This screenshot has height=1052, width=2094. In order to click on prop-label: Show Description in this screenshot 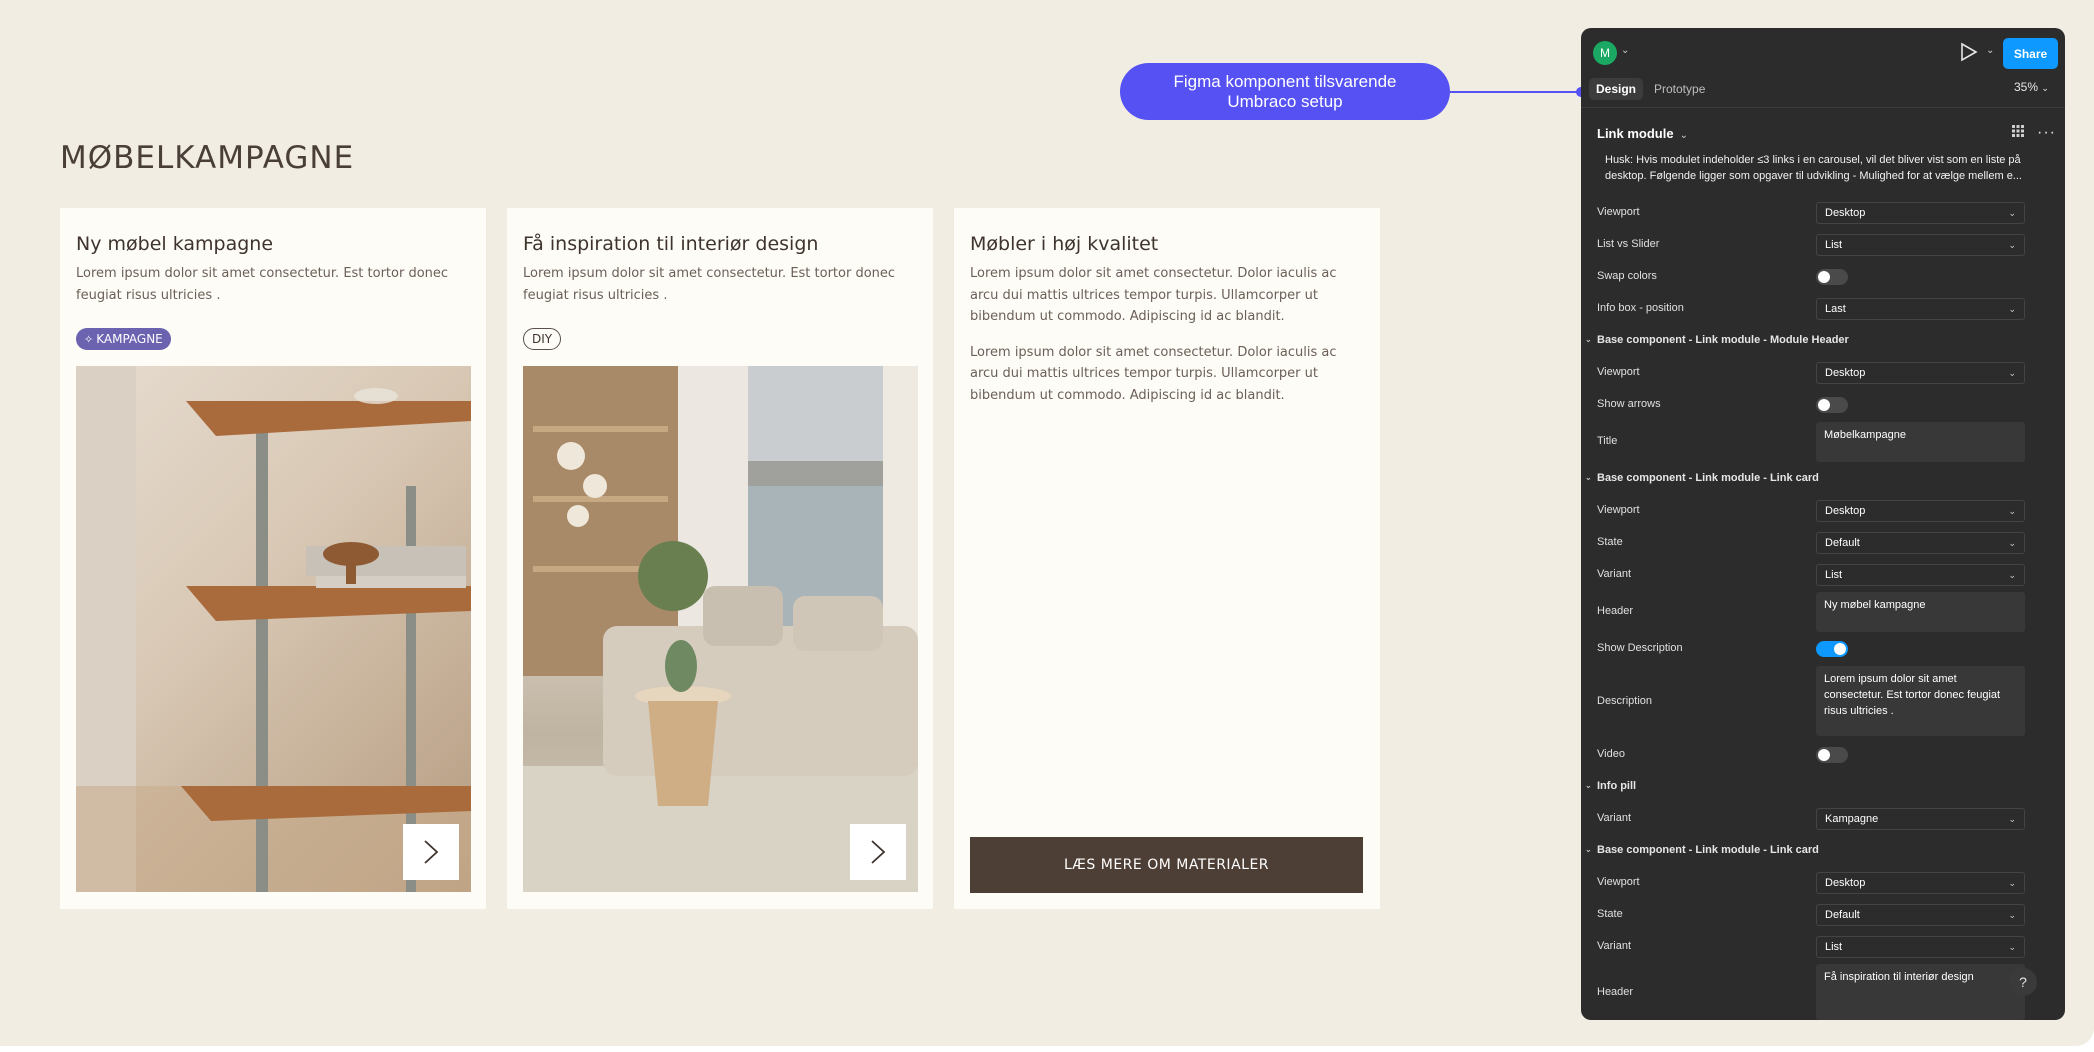, I will do `click(1640, 648)`.